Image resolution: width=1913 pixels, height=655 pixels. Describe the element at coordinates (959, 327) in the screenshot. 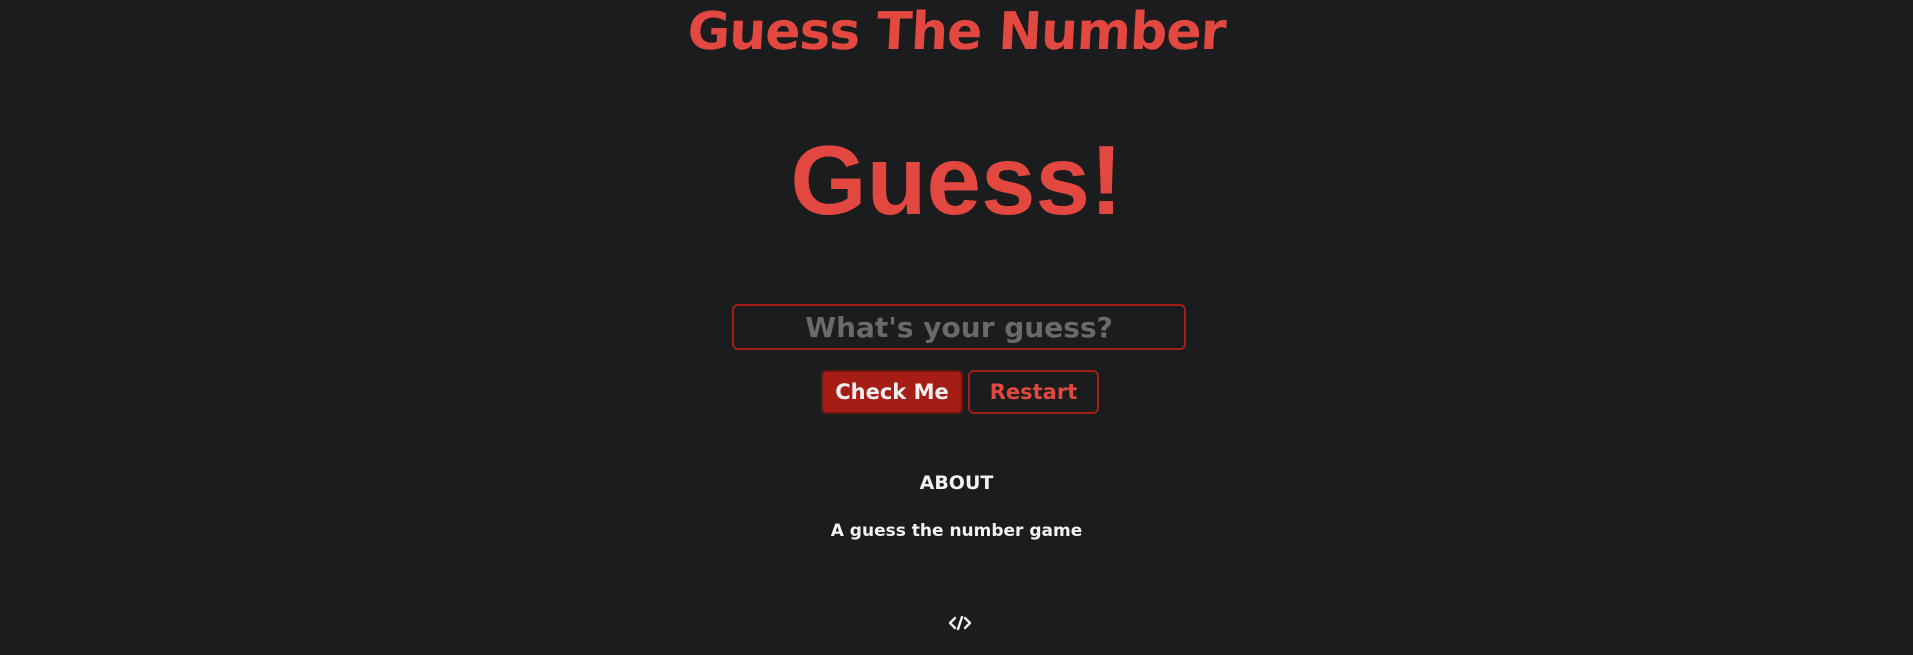

I see `guess-input` at that location.